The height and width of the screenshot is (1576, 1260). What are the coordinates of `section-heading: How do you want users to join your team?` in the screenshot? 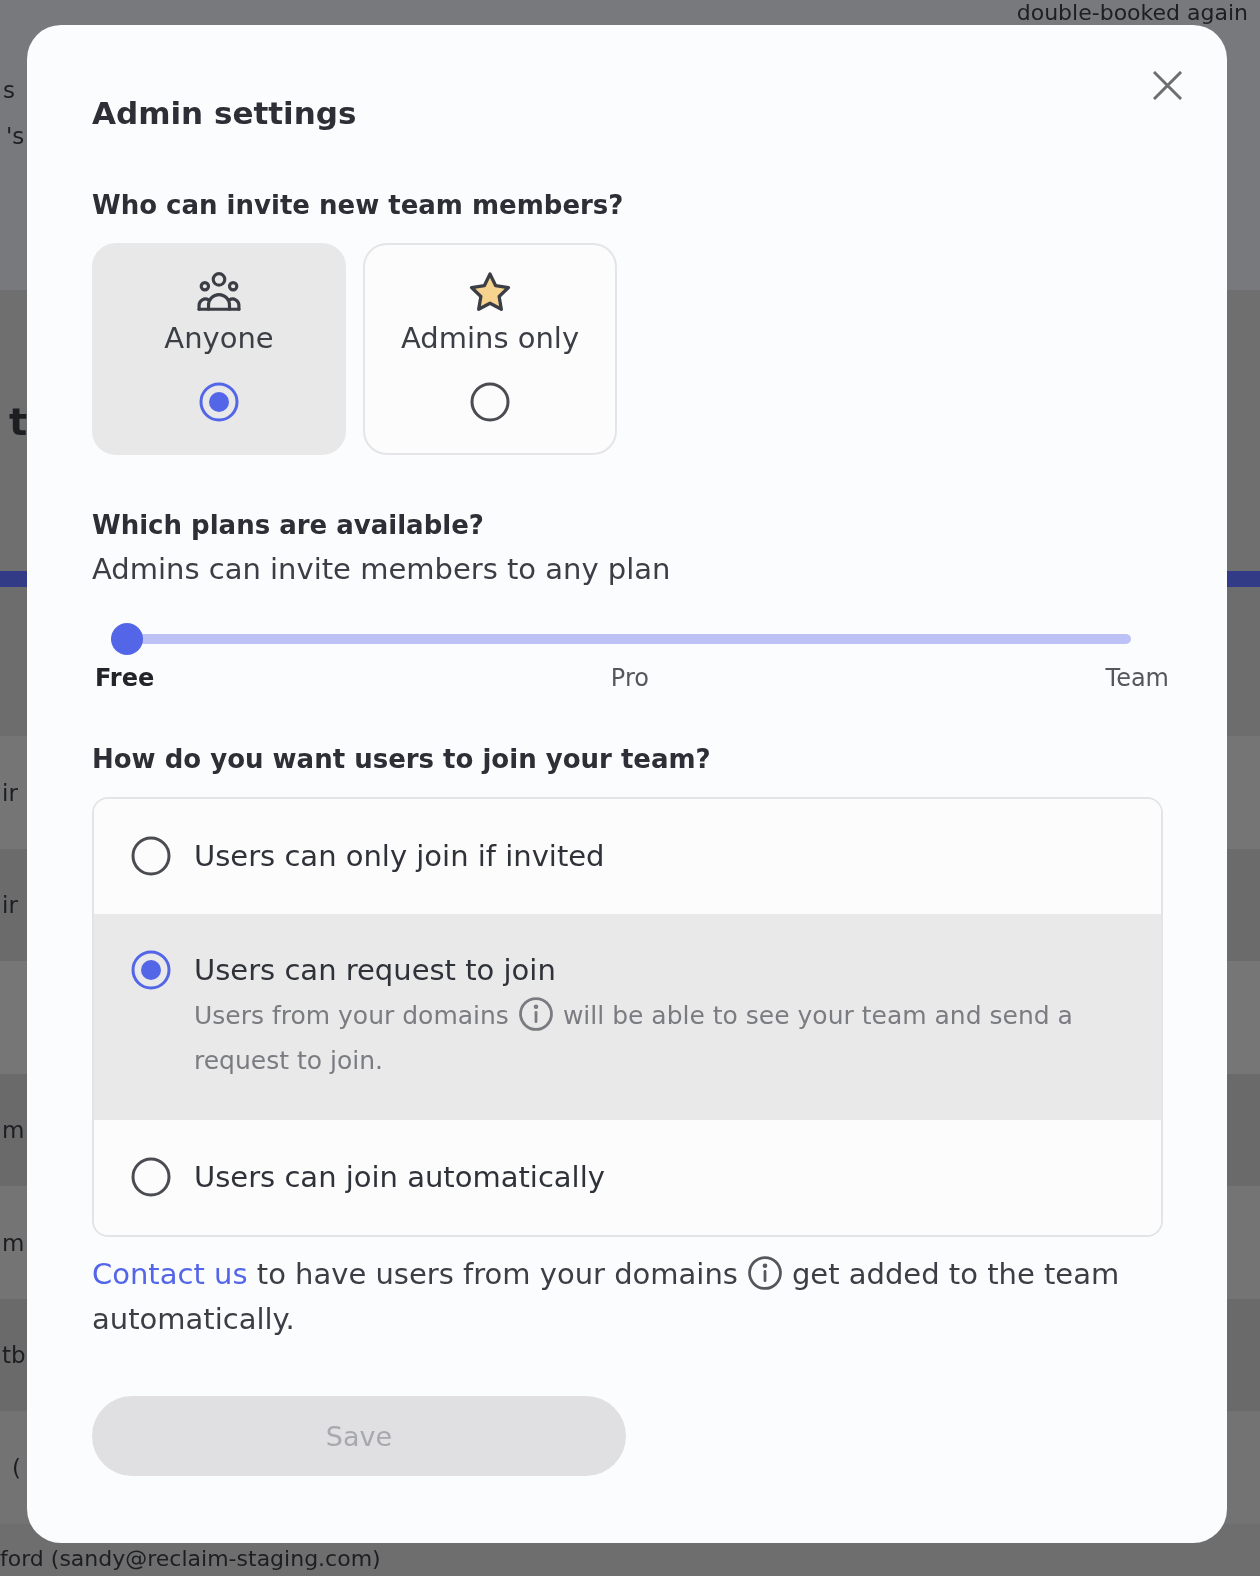 It's located at (401, 759).